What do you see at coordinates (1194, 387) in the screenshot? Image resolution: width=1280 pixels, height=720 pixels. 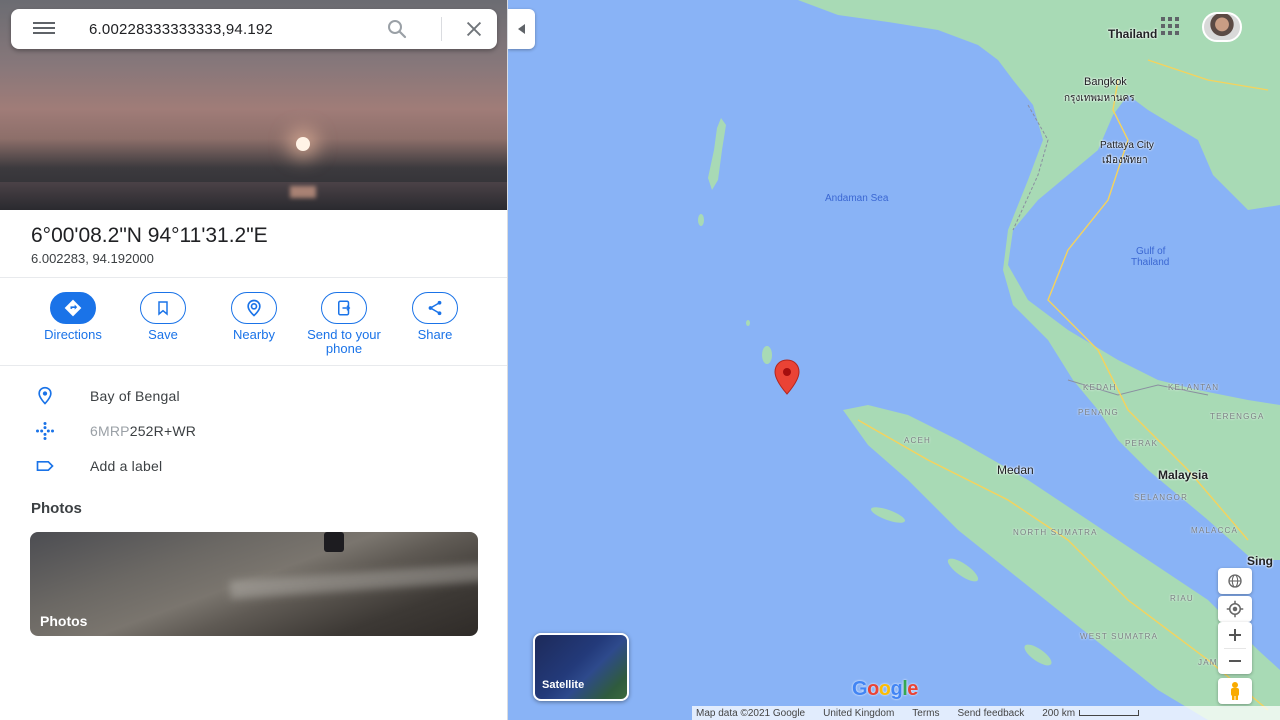 I see `map-label-kelantan: KELANTAN` at bounding box center [1194, 387].